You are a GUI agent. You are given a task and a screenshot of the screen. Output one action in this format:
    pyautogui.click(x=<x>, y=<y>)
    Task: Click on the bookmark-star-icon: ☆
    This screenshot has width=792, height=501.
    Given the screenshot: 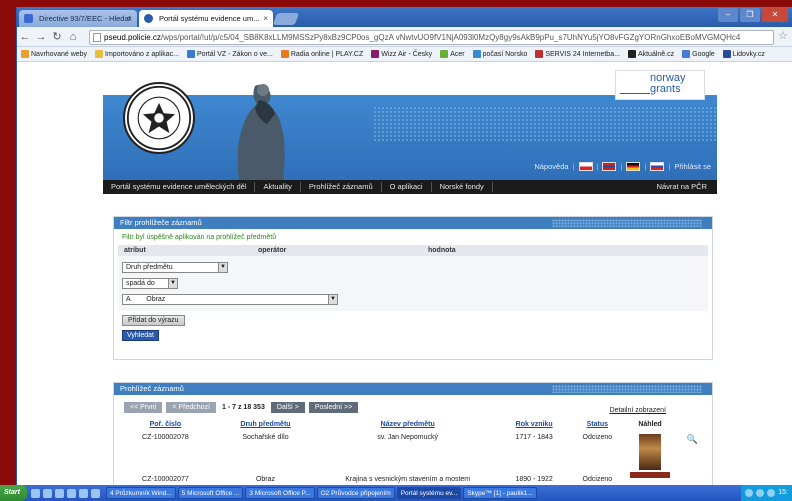 What is the action you would take?
    pyautogui.click(x=783, y=35)
    